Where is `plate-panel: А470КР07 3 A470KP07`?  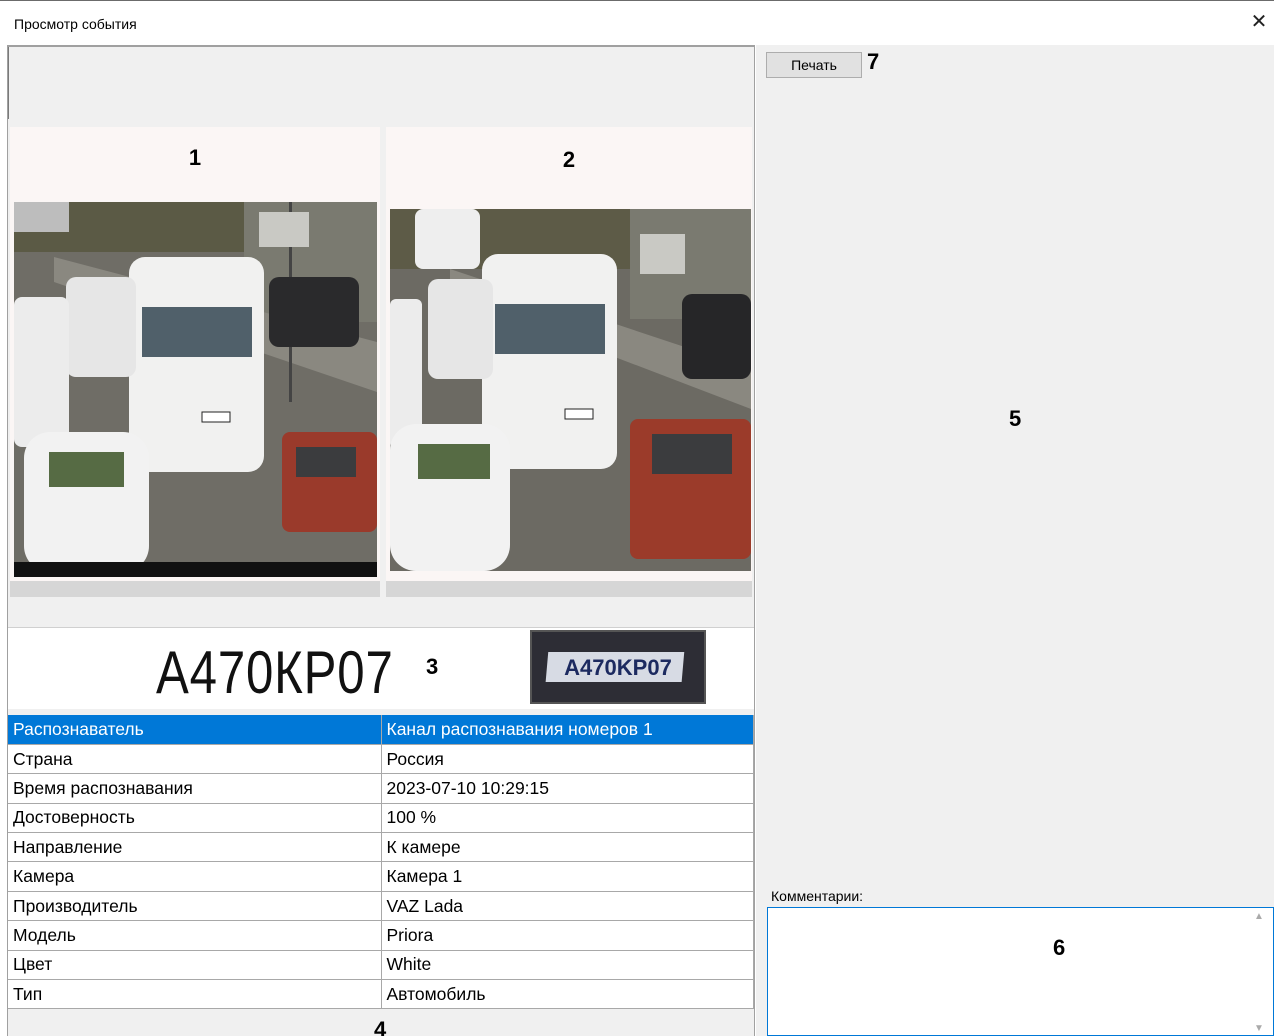 plate-panel: А470КР07 3 A470KP07 is located at coordinates (381, 668).